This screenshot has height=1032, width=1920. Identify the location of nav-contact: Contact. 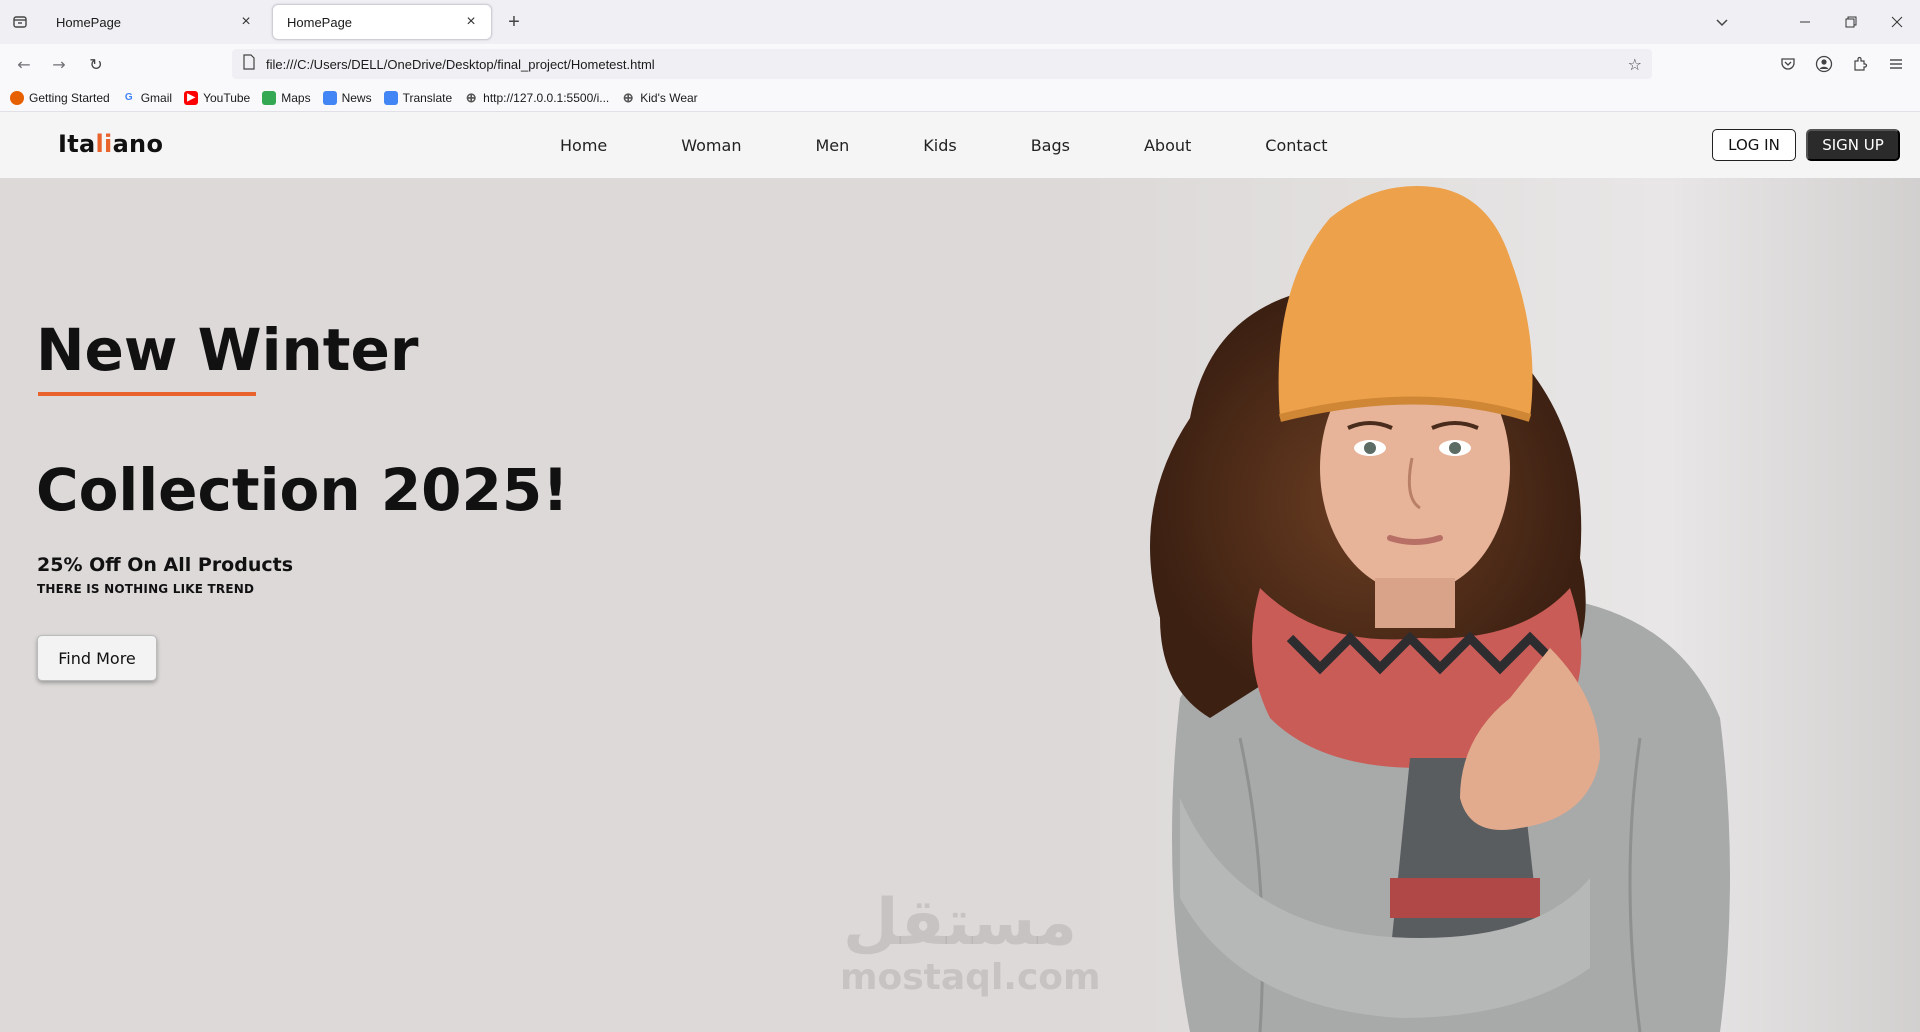
(1296, 145).